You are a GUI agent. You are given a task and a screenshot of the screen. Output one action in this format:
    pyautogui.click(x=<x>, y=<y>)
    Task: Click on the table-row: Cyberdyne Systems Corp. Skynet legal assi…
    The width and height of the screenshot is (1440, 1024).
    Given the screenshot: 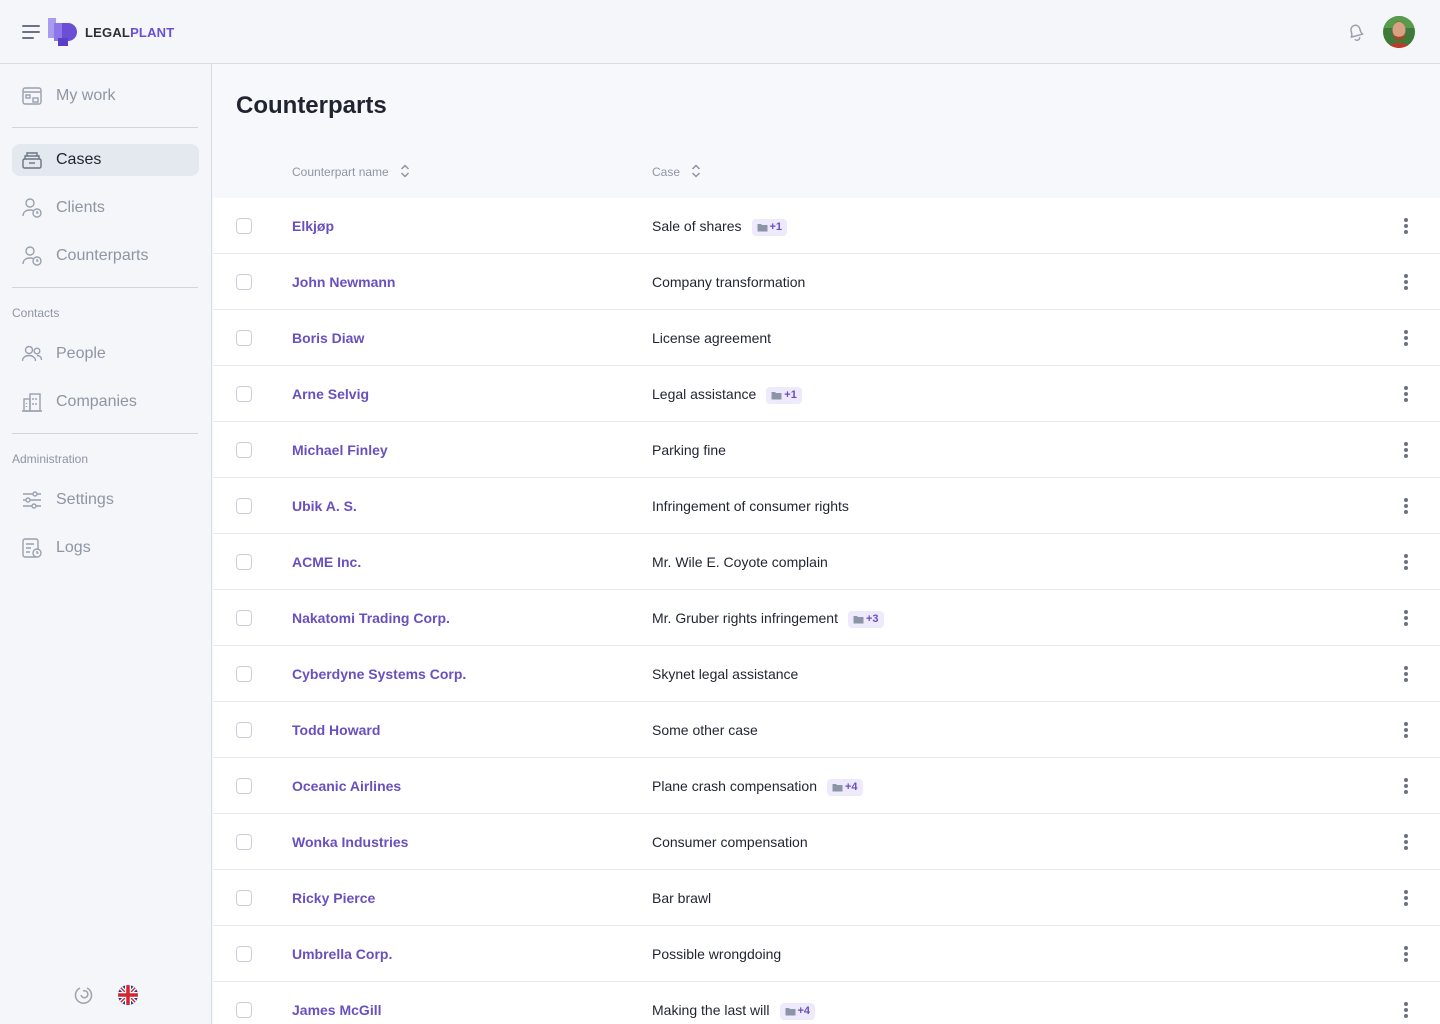 What is the action you would take?
    pyautogui.click(x=826, y=674)
    